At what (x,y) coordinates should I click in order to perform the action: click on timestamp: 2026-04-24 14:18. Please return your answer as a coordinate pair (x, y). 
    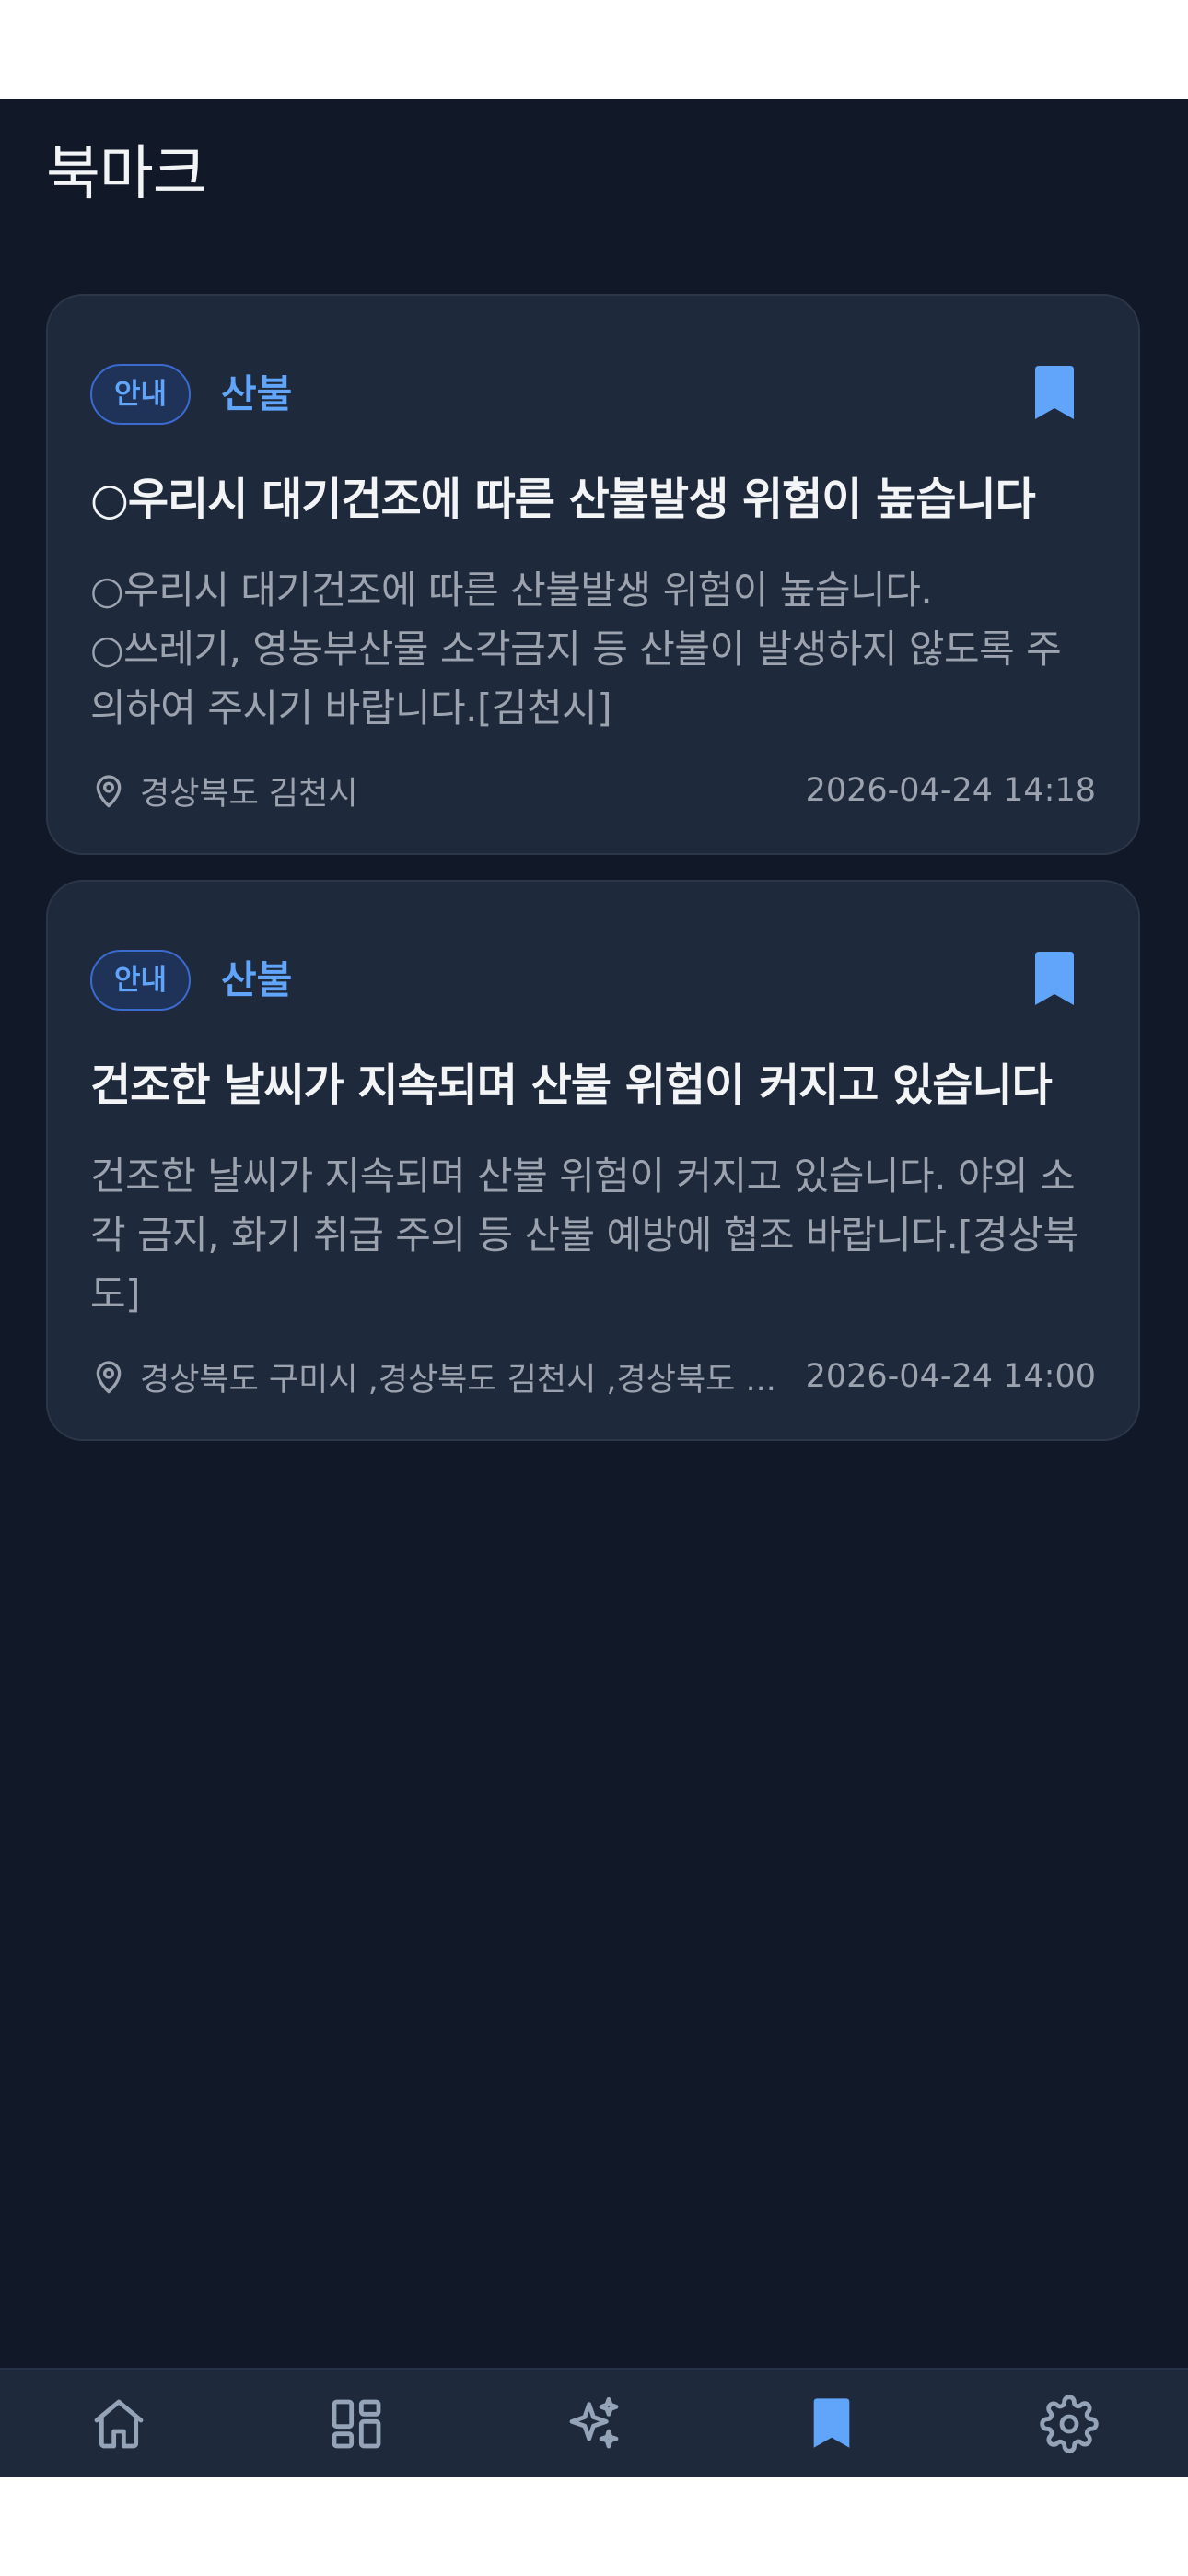
    Looking at the image, I should click on (951, 790).